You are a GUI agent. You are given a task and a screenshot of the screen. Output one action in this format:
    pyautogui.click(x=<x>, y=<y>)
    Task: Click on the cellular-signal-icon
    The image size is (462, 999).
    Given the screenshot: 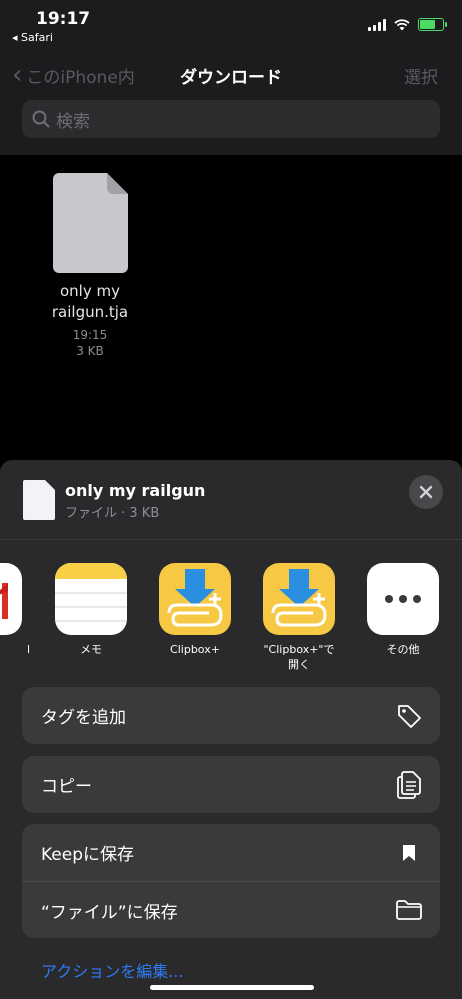 What is the action you would take?
    pyautogui.click(x=377, y=24)
    